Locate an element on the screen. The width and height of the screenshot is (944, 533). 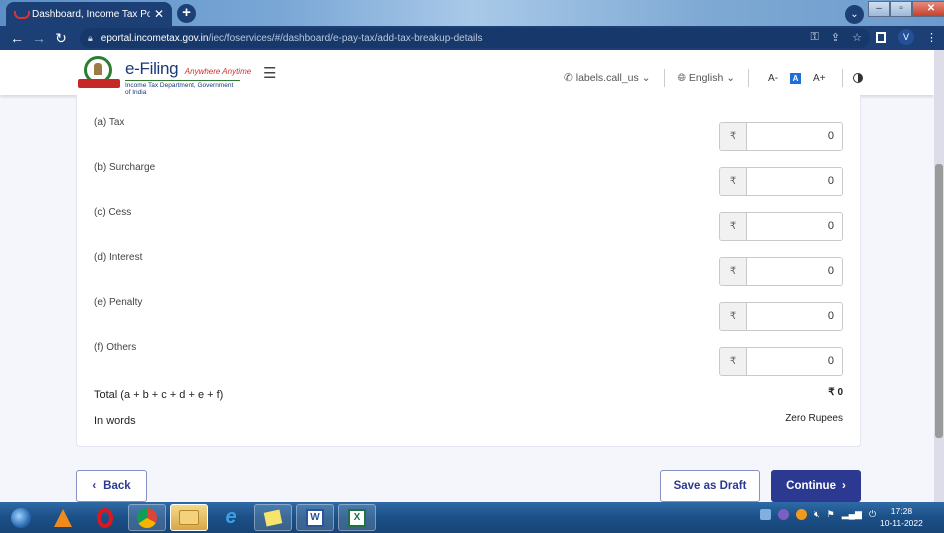
total-value: ₹ 0 is located at coordinates (835, 392).